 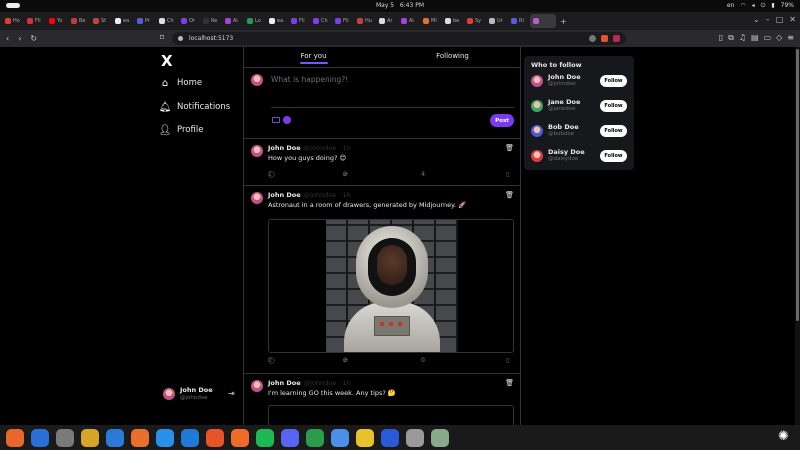 I want to click on emoji-icon, so click(x=287, y=120).